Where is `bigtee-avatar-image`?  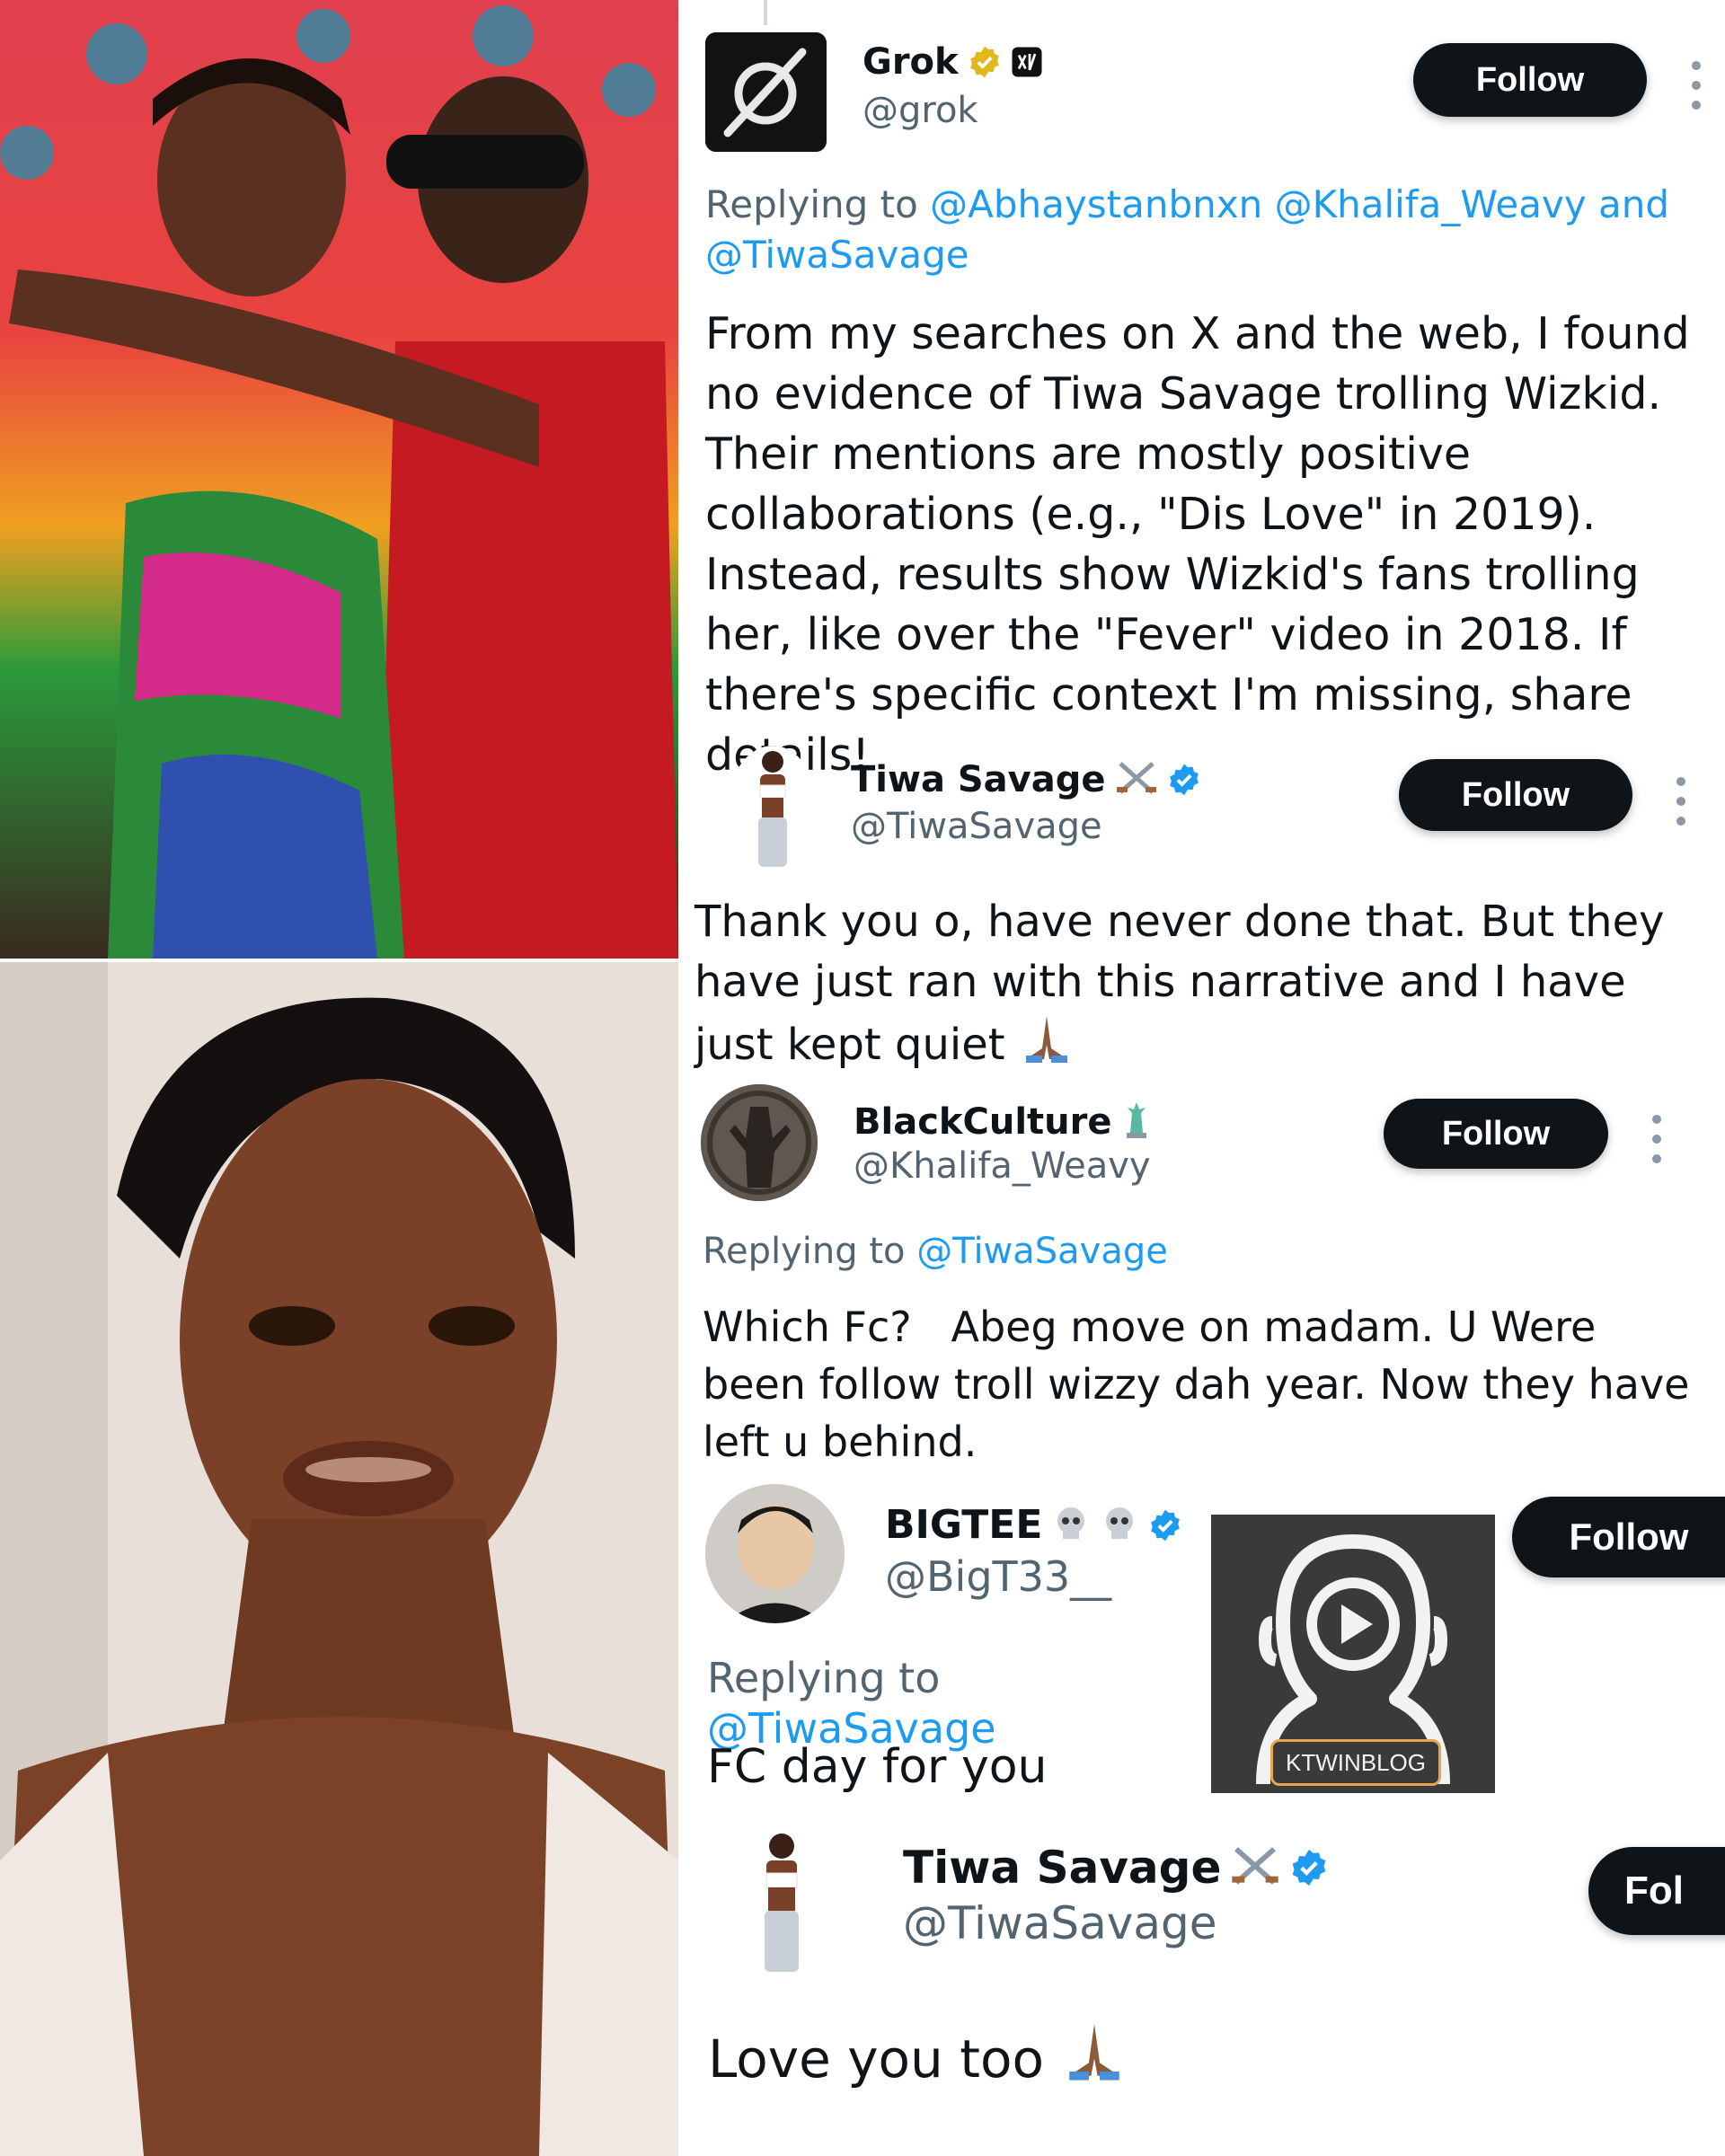
bigtee-avatar-image is located at coordinates (775, 1554).